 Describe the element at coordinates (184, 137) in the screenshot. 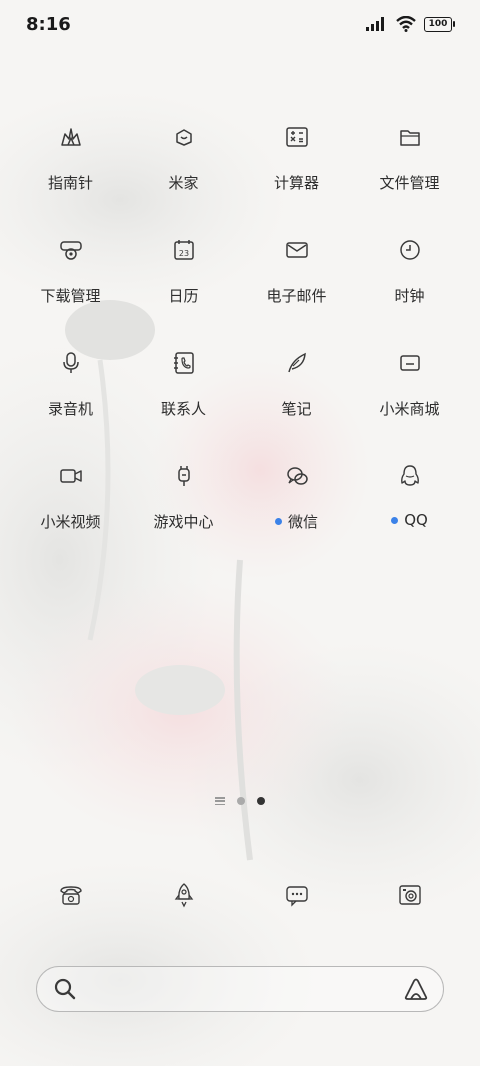

I see `mijia-home-icon` at that location.